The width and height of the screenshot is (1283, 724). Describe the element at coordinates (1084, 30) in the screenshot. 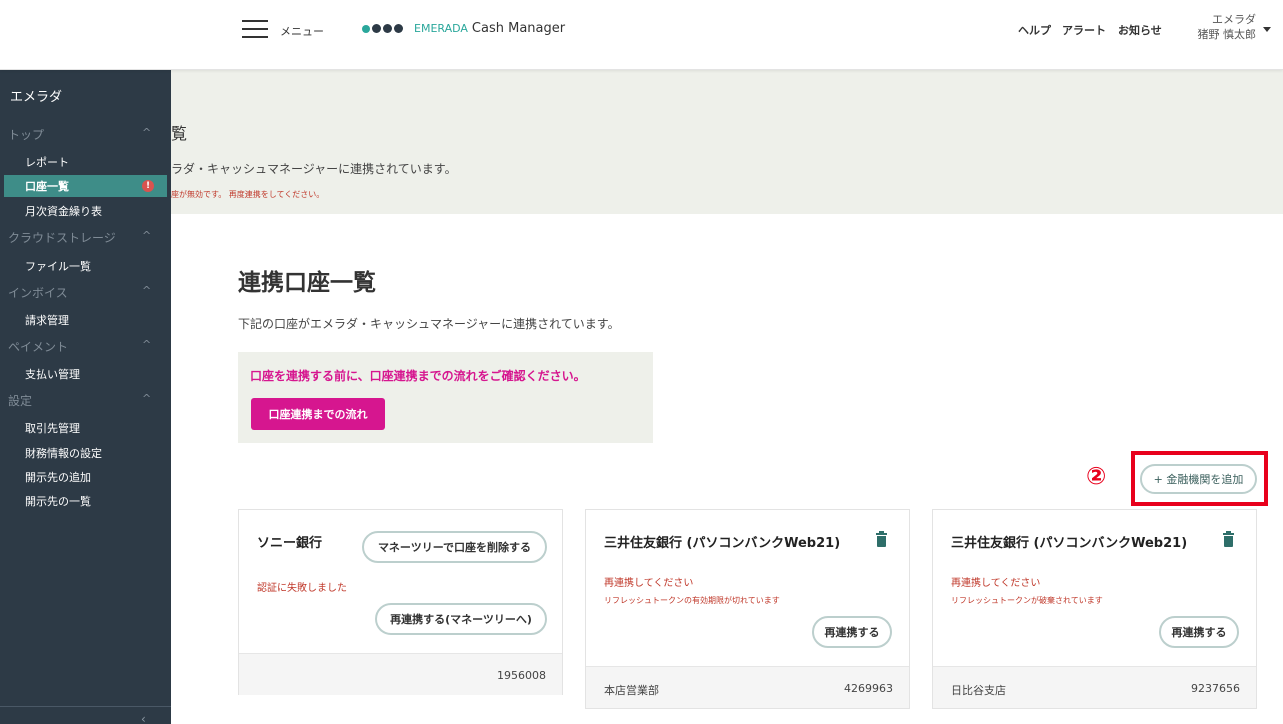

I see `alert-link: アラート` at that location.